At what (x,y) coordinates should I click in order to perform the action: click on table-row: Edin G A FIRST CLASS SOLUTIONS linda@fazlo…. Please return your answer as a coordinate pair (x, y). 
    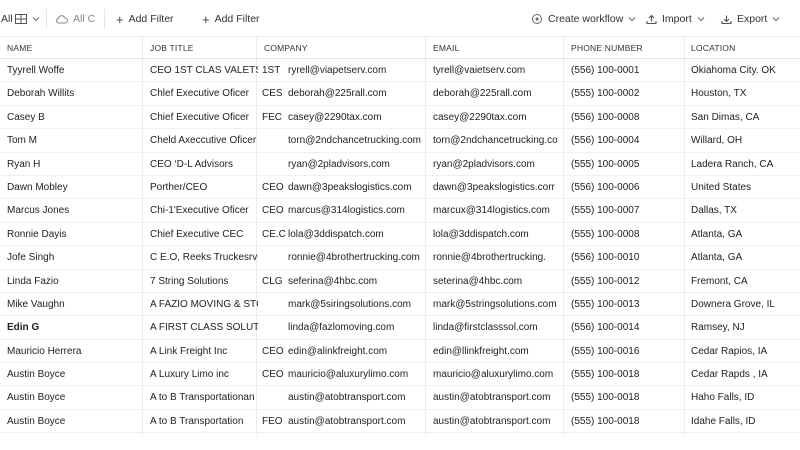
    Looking at the image, I should click on (400, 328).